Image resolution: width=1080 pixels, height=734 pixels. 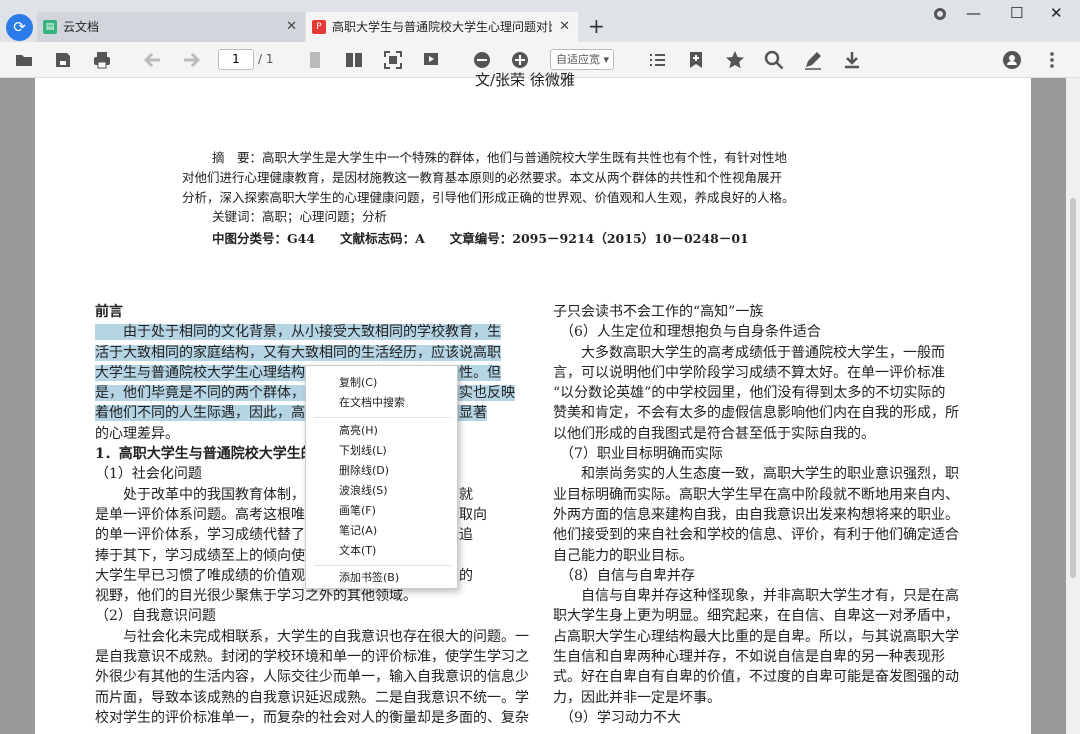 I want to click on outline-list-icon, so click(x=657, y=60).